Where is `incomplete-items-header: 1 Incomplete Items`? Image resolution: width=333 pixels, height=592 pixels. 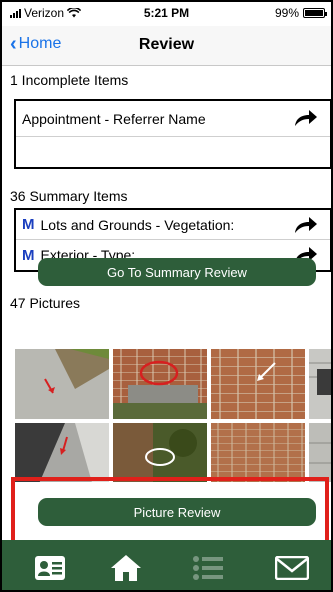
incomplete-items-header: 1 Incomplete Items is located at coordinates (69, 80).